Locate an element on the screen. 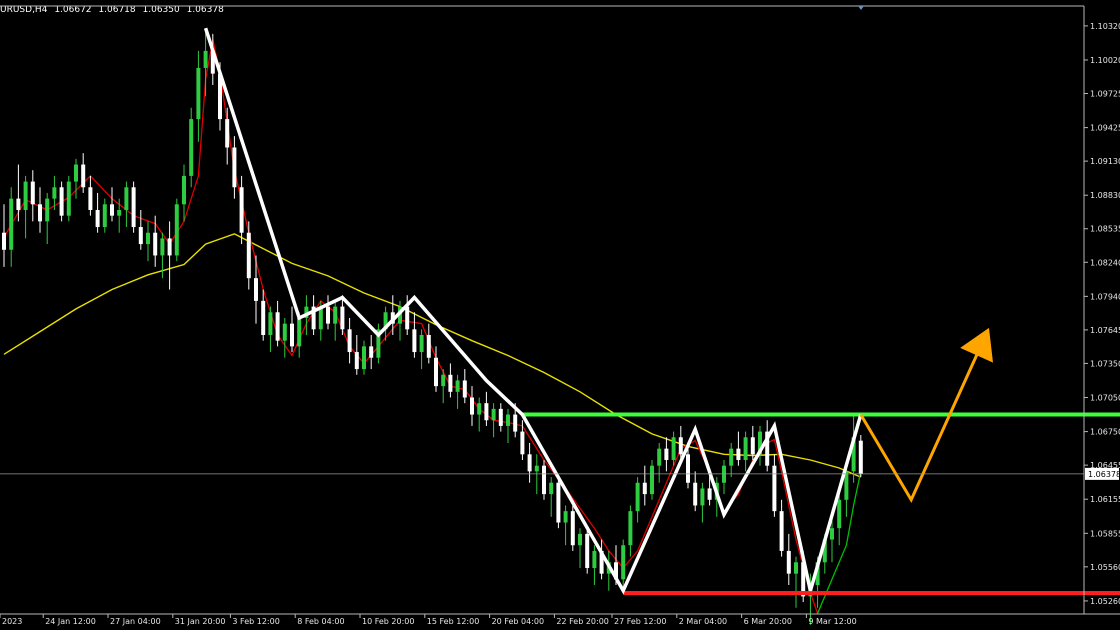 This screenshot has width=1120, height=630. x-tick-label: 8 Feb 04:00 is located at coordinates (320, 621).